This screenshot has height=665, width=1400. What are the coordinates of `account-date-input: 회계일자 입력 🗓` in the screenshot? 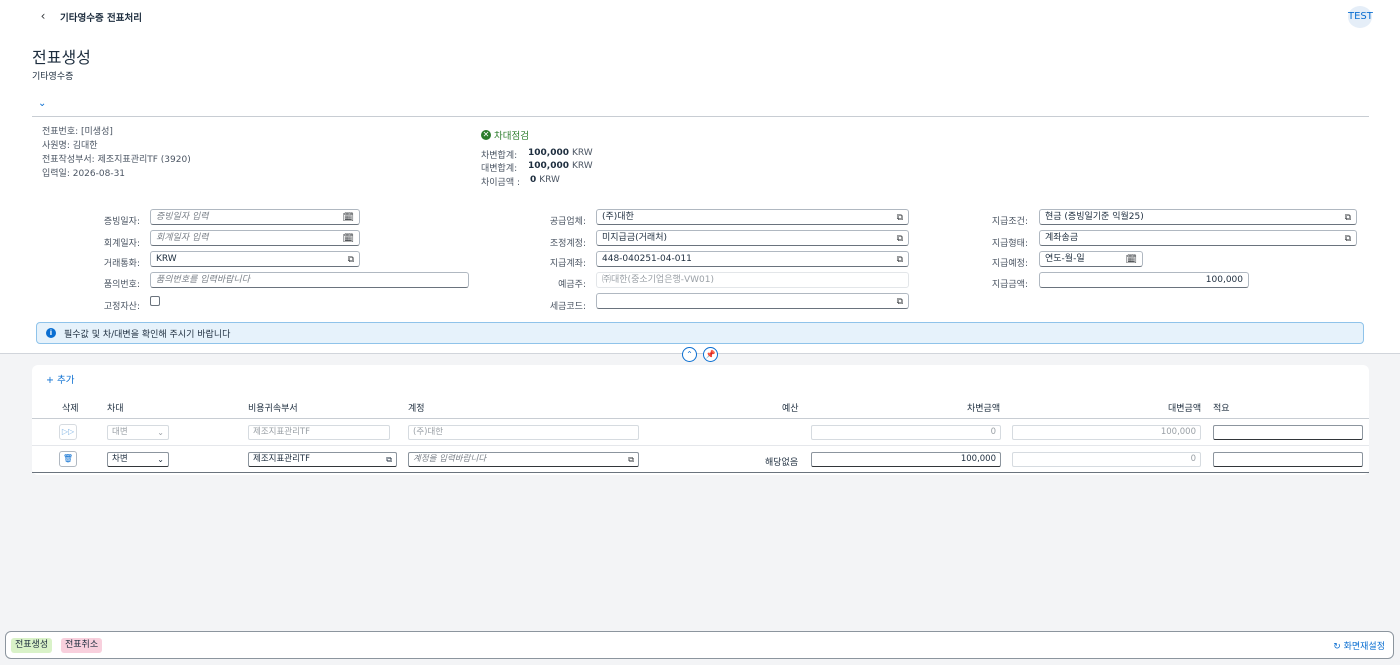 It's located at (255, 238).